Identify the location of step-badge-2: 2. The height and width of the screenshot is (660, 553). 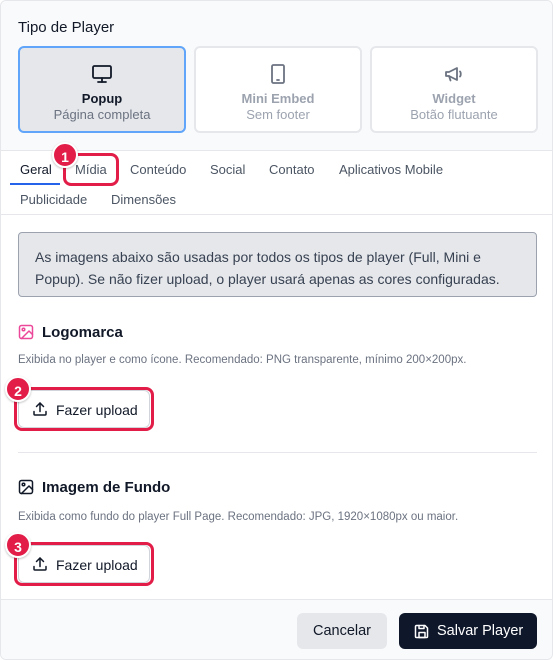
(18, 389).